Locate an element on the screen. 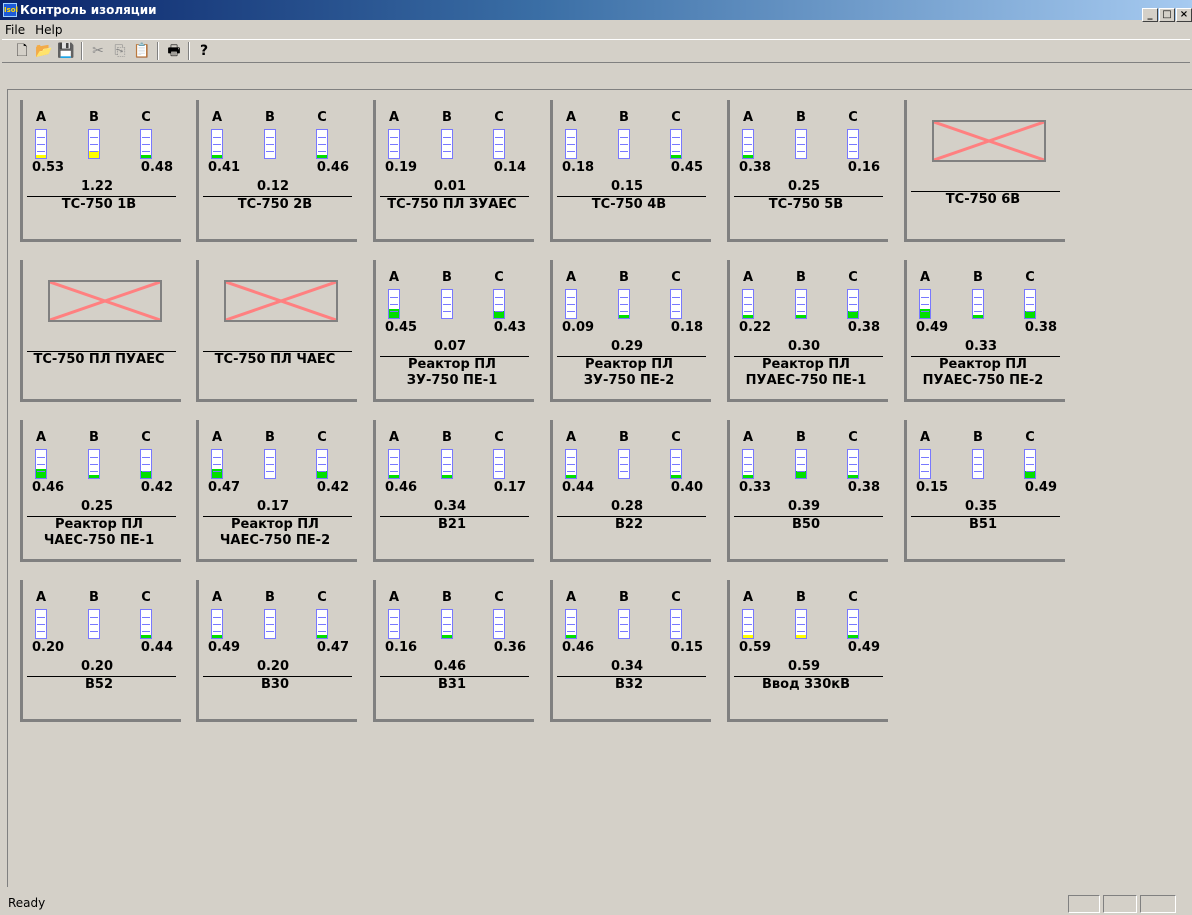 The image size is (1192, 915). insulation-panel: ТС-750 6В is located at coordinates (984, 171).